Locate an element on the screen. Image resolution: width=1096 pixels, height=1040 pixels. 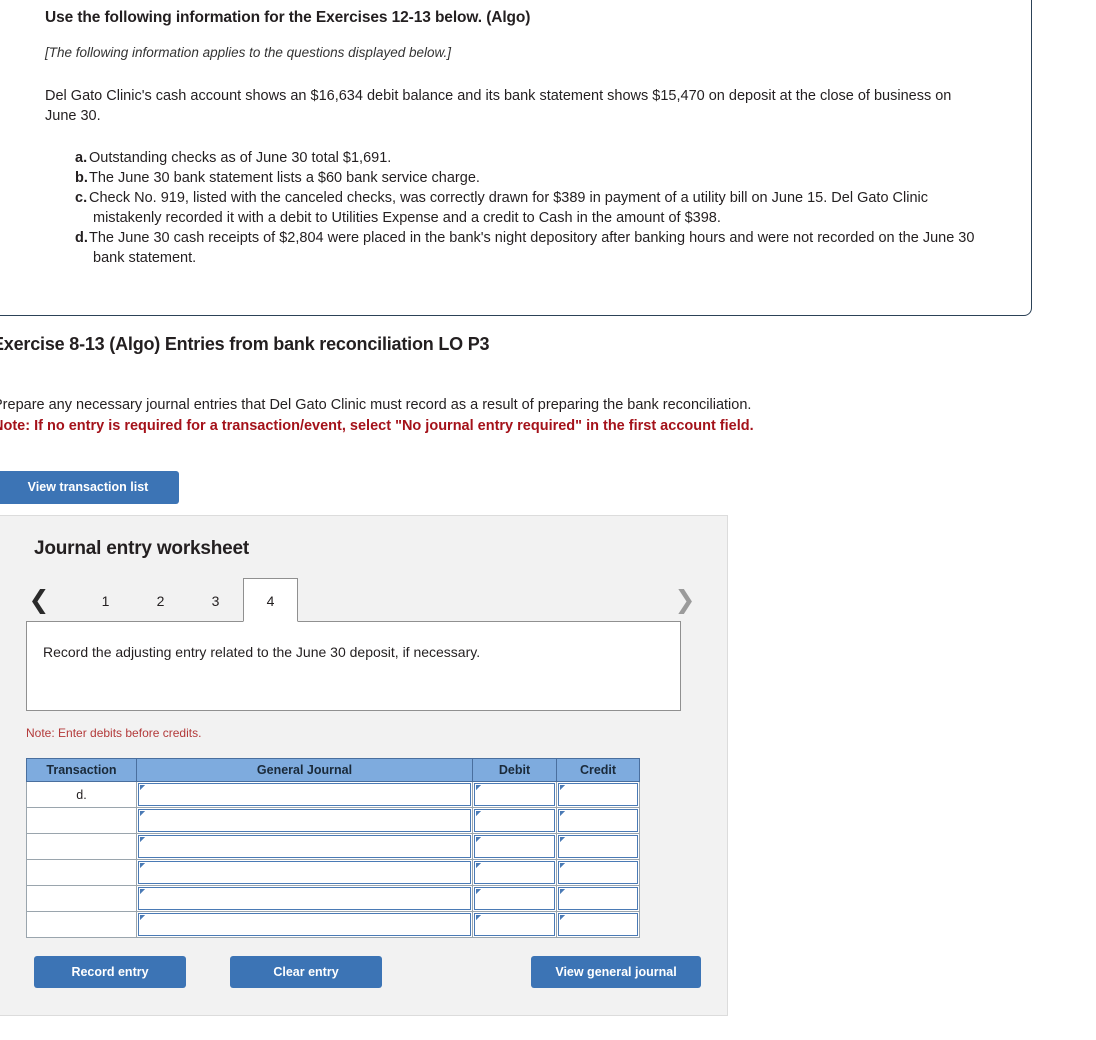
clear-entry-button: Clear entry is located at coordinates (306, 972).